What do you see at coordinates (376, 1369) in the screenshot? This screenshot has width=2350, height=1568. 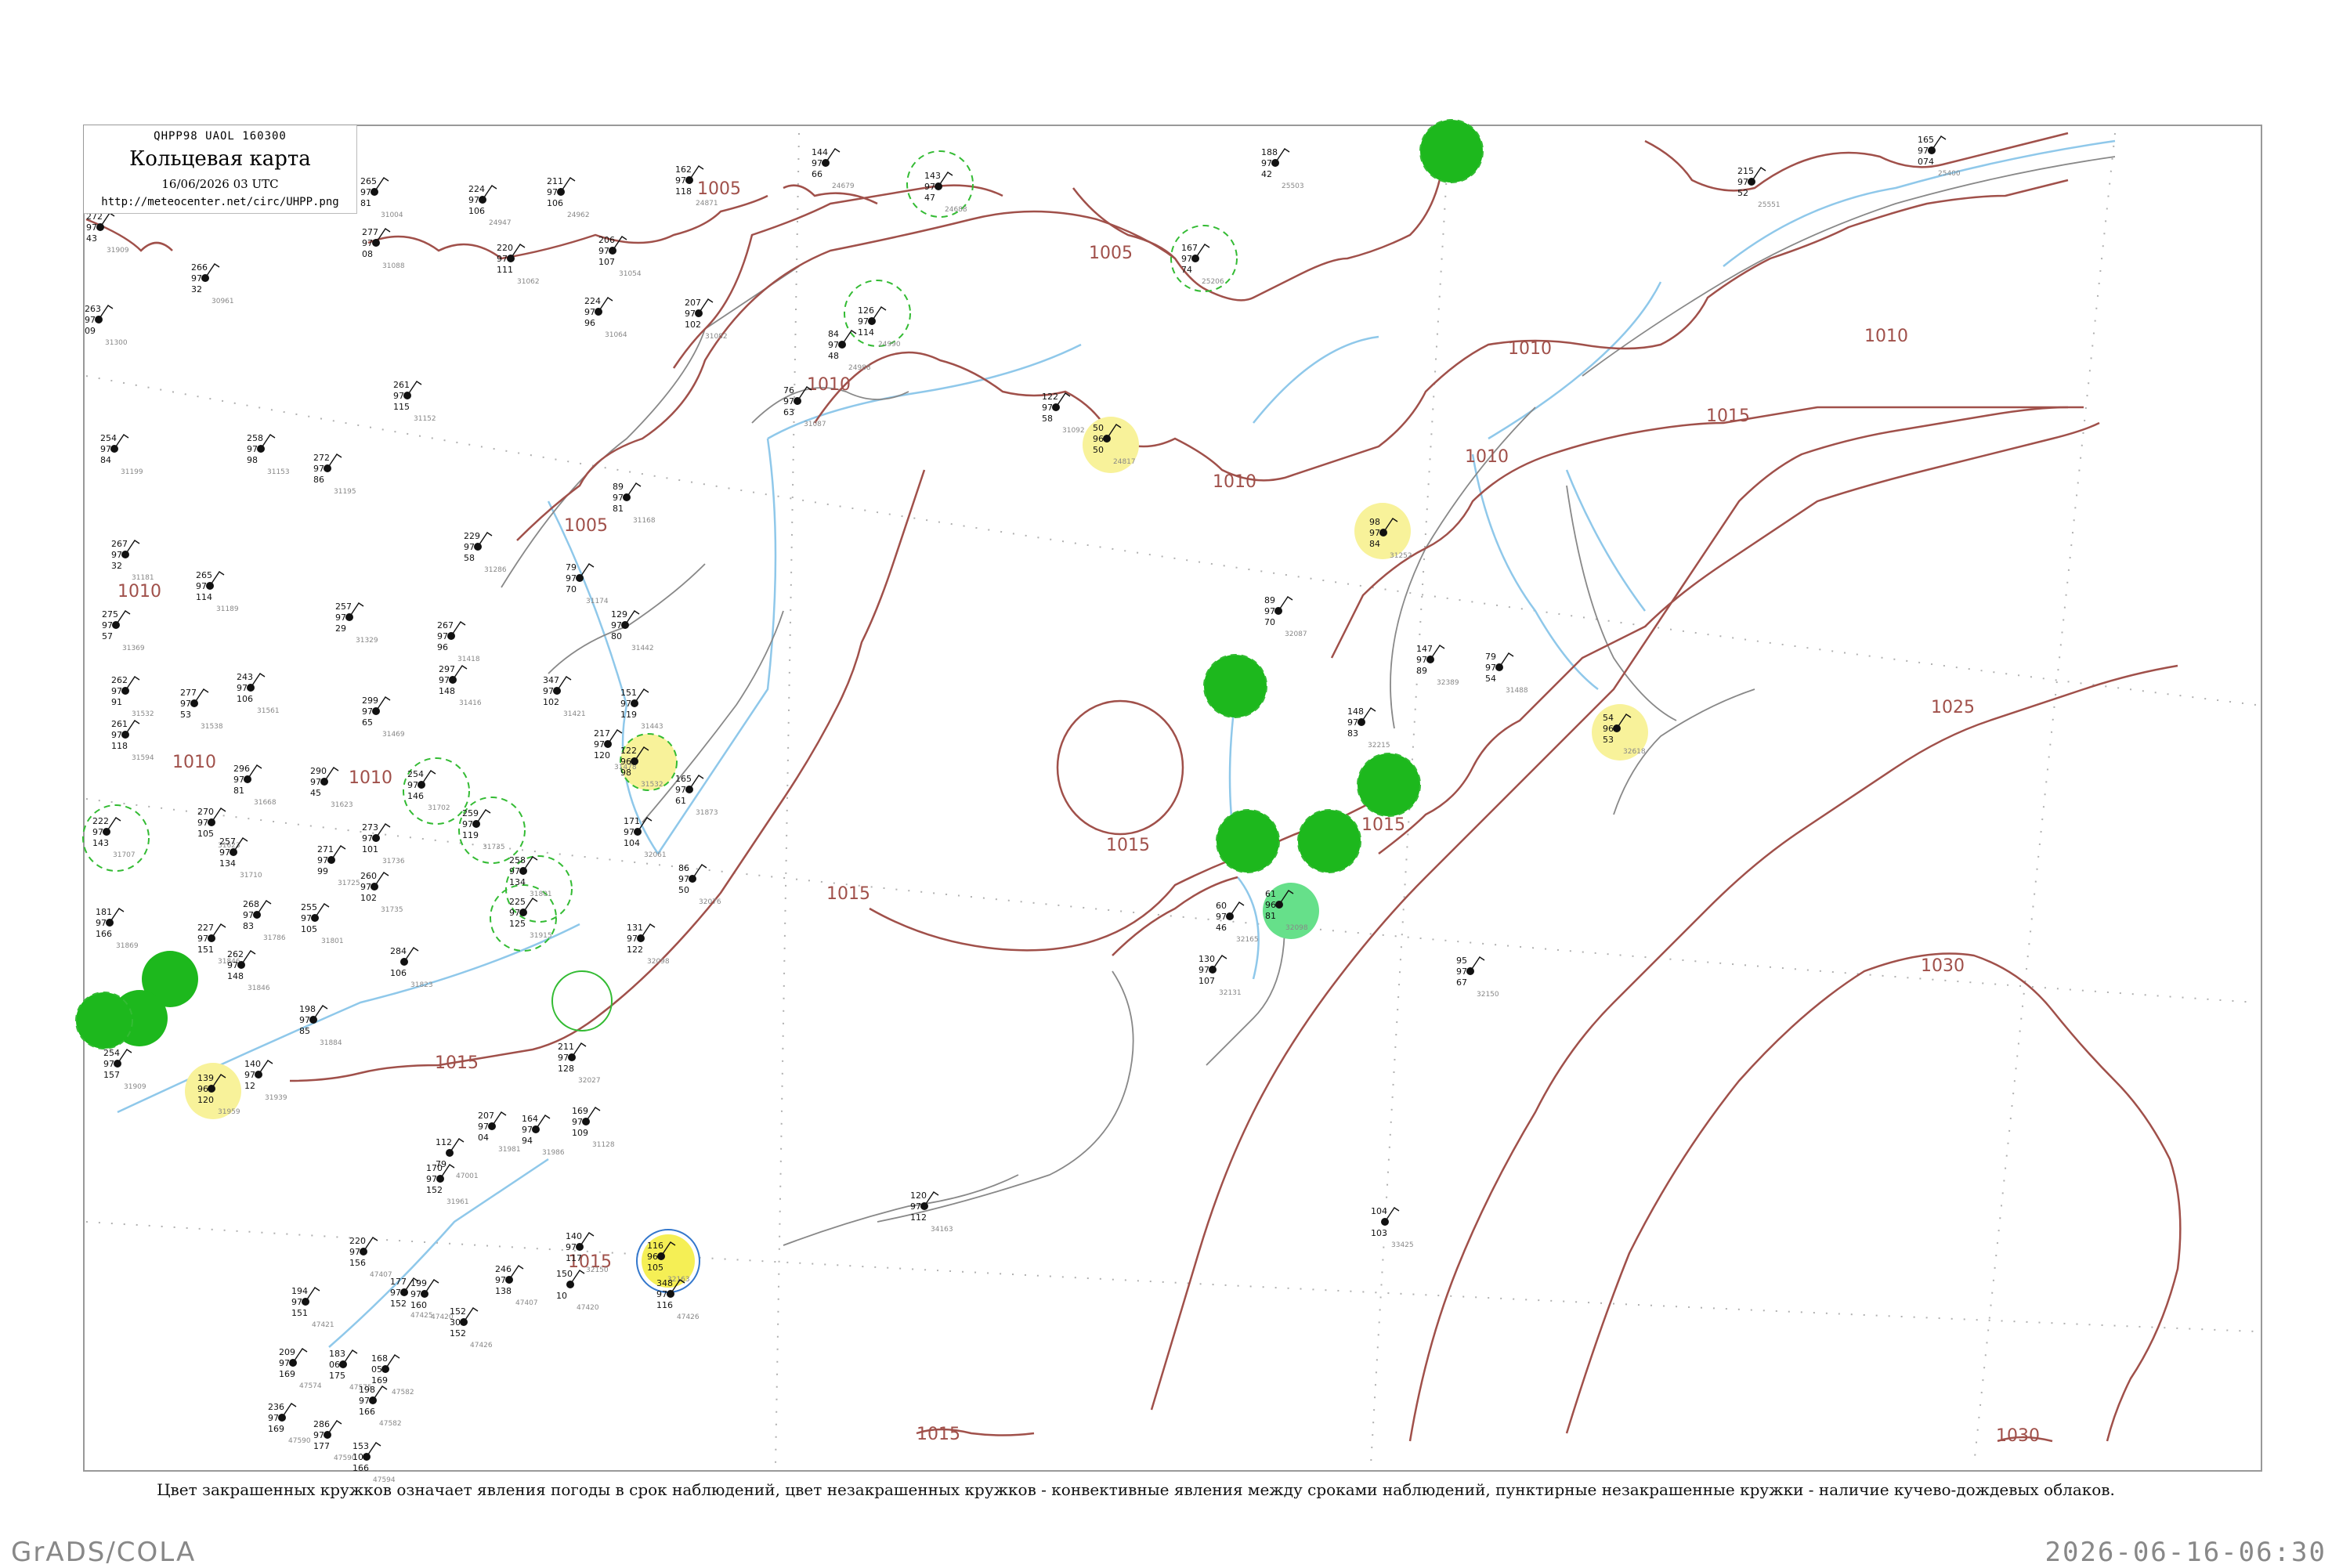 I see `station-temp: 05` at bounding box center [376, 1369].